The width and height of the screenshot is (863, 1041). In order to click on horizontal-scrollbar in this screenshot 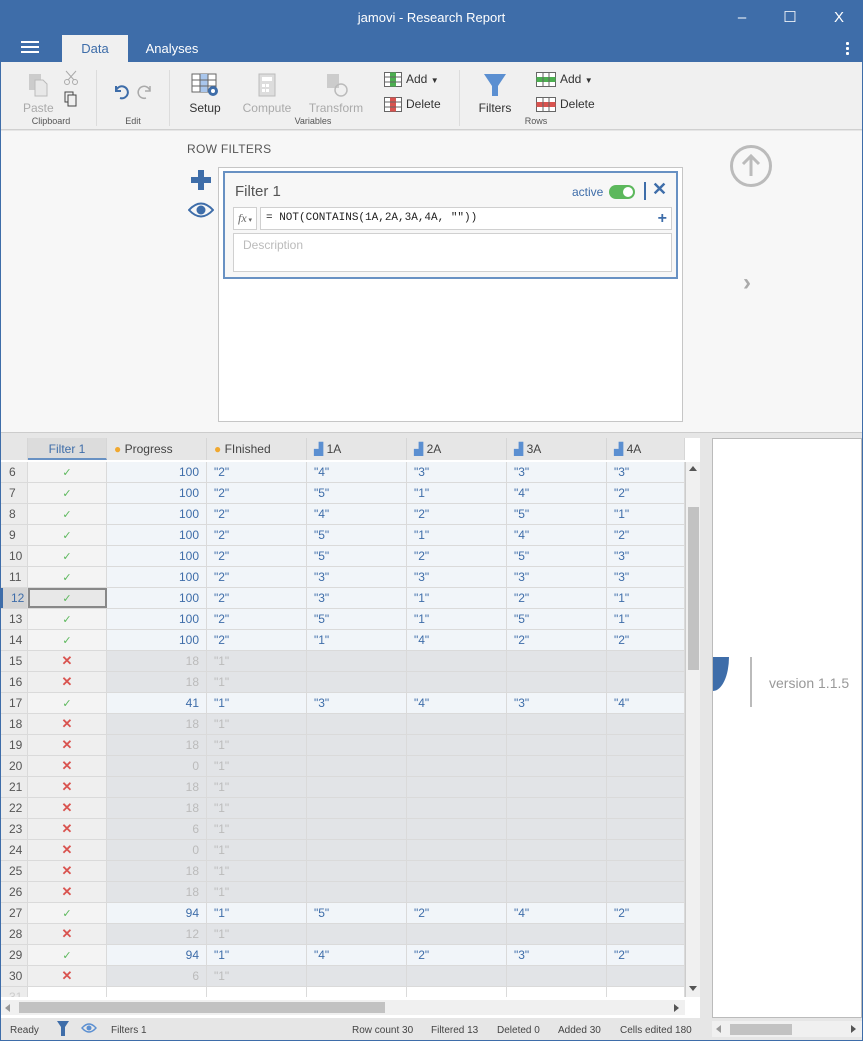, I will do `click(343, 1007)`.